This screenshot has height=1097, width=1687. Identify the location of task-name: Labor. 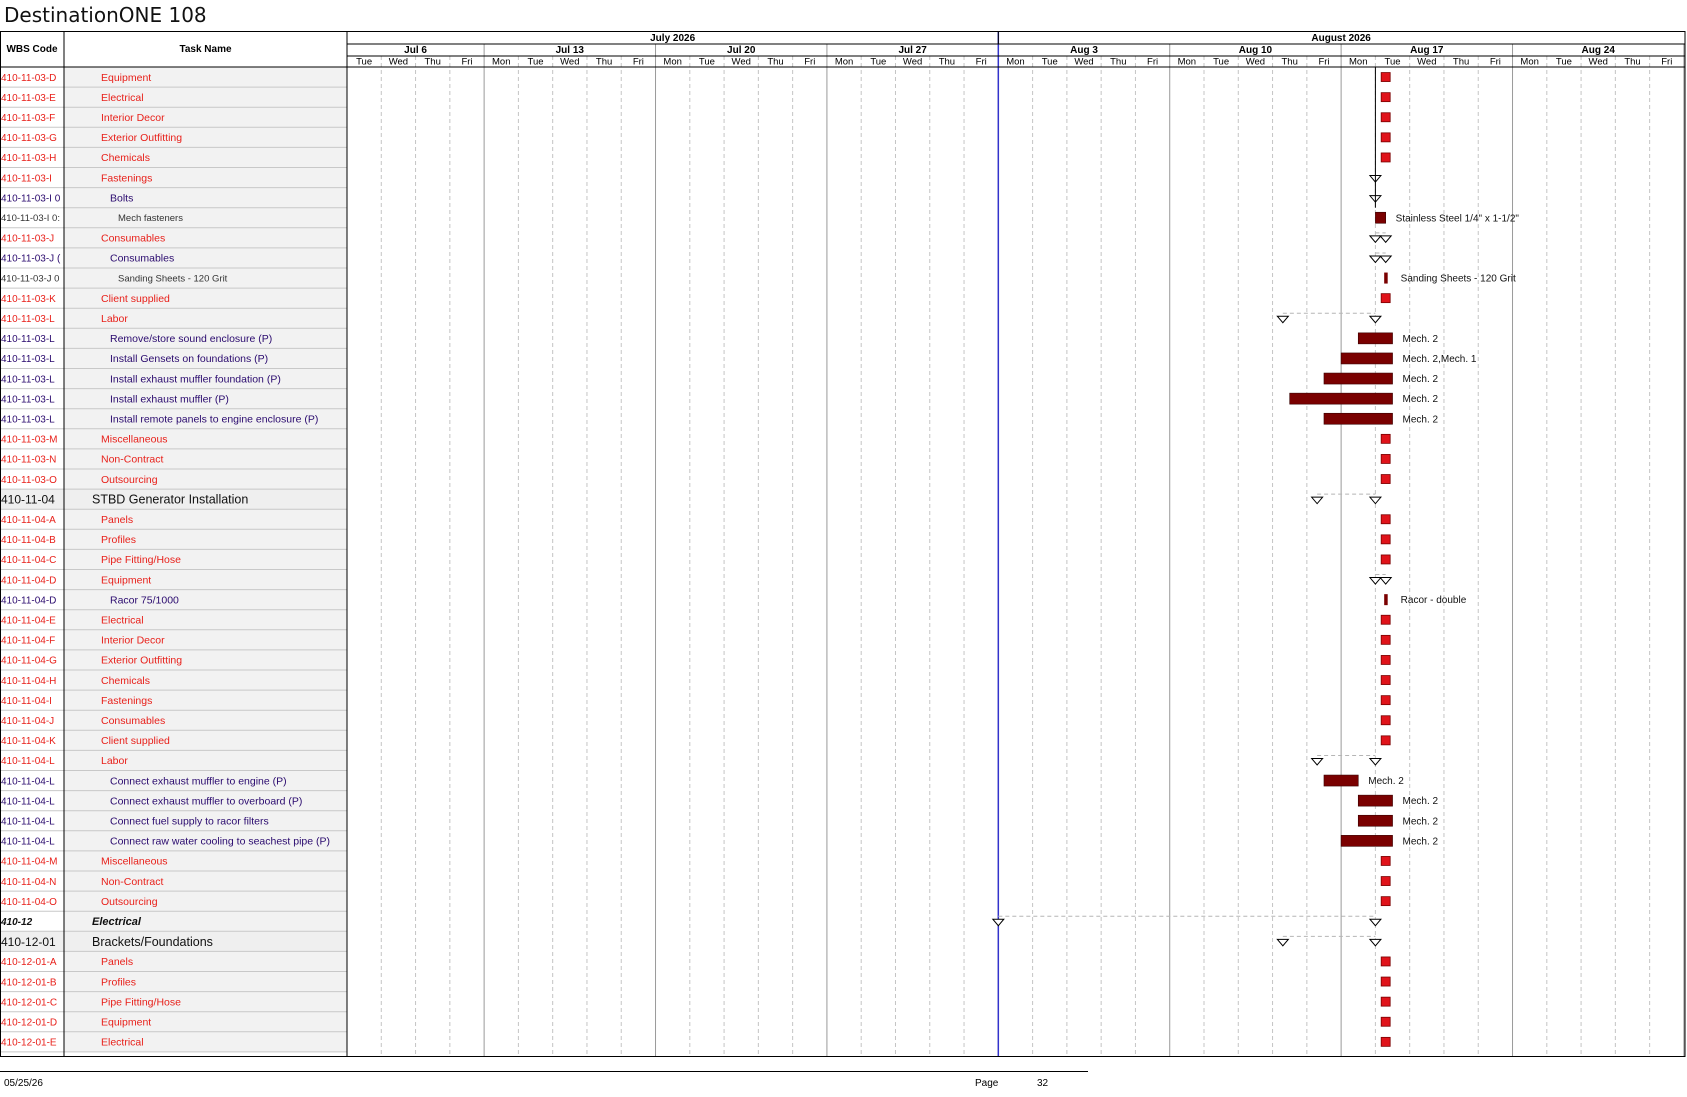
(114, 319).